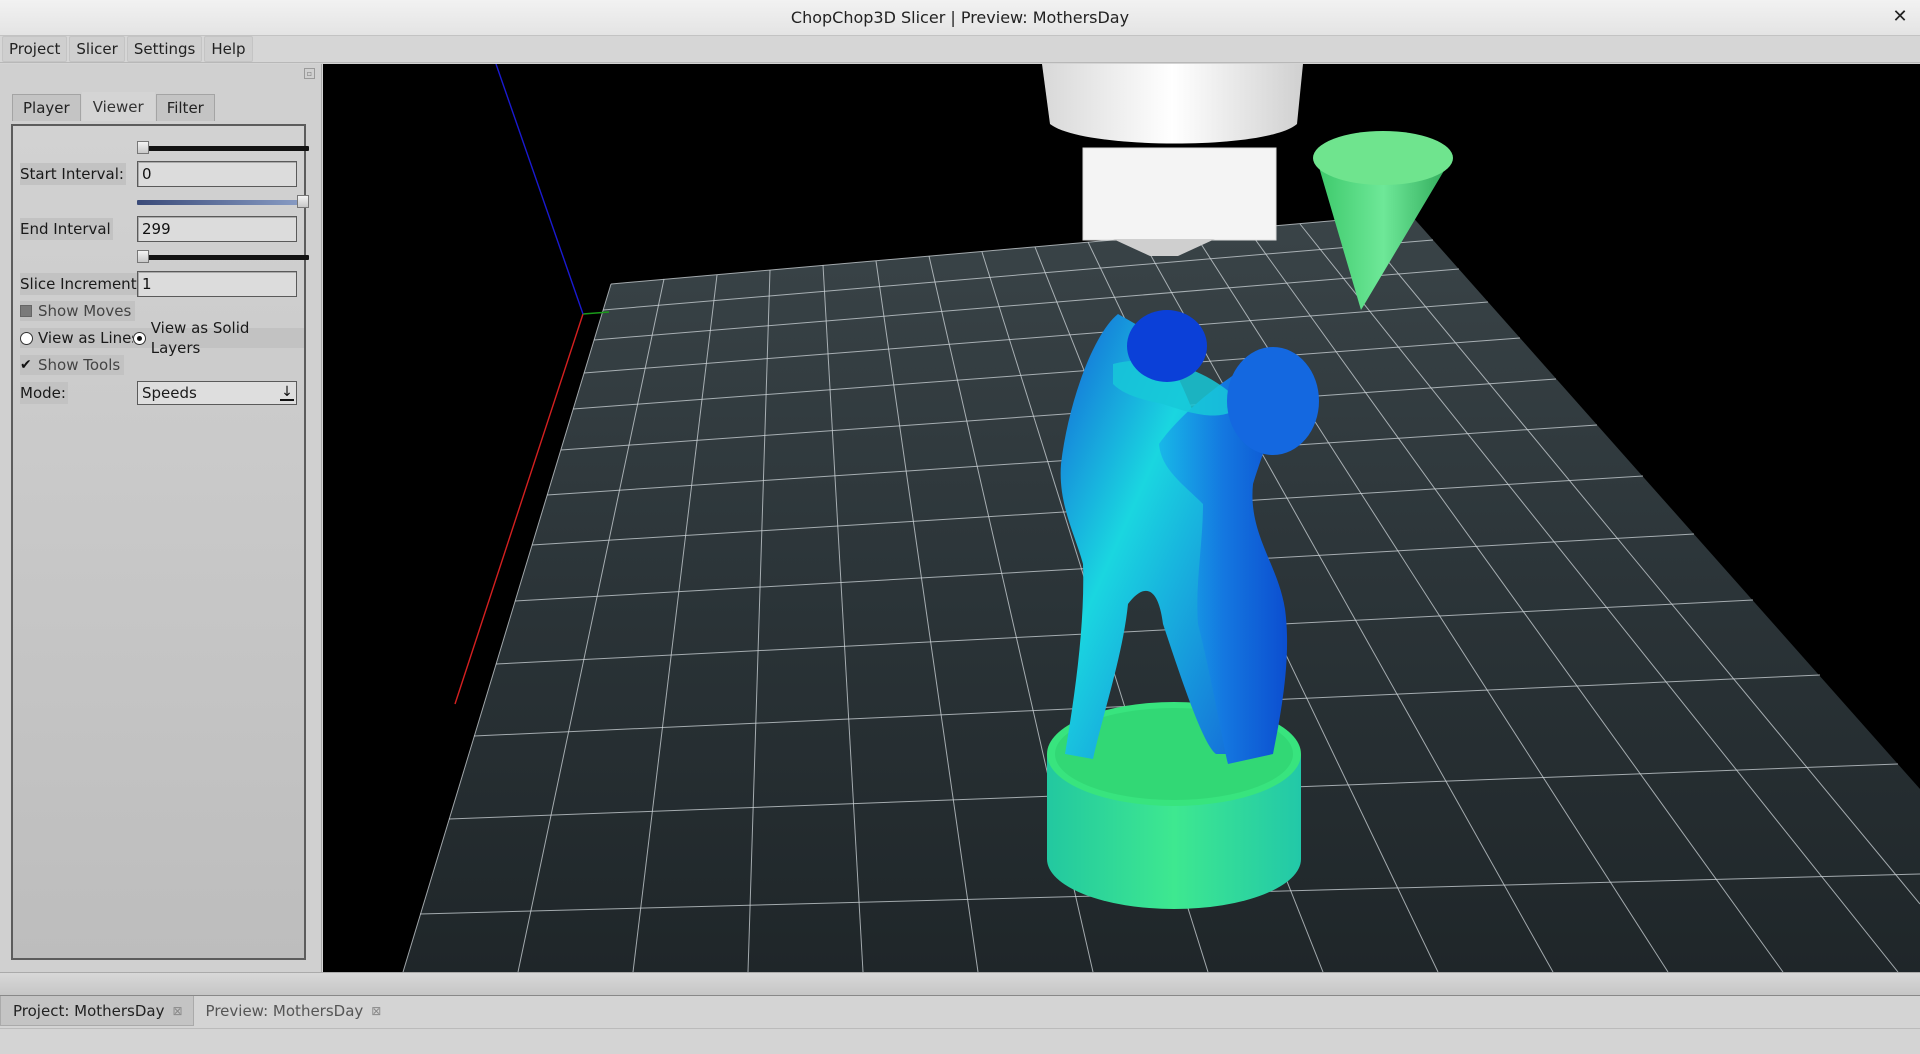  Describe the element at coordinates (217, 393) in the screenshot. I see `mode-select: Speeds ↓` at that location.